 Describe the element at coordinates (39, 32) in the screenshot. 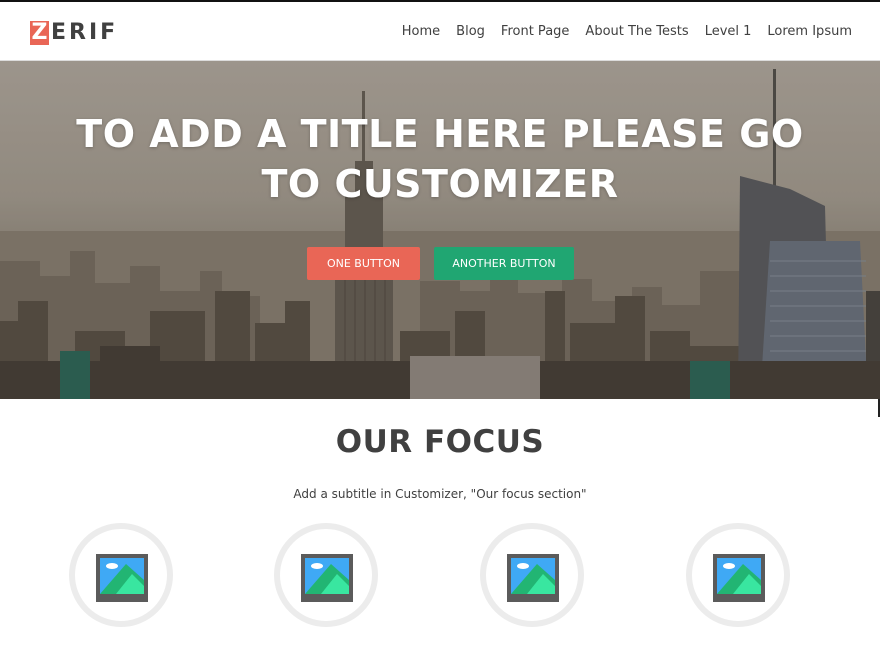

I see `logo-letter: Z` at that location.